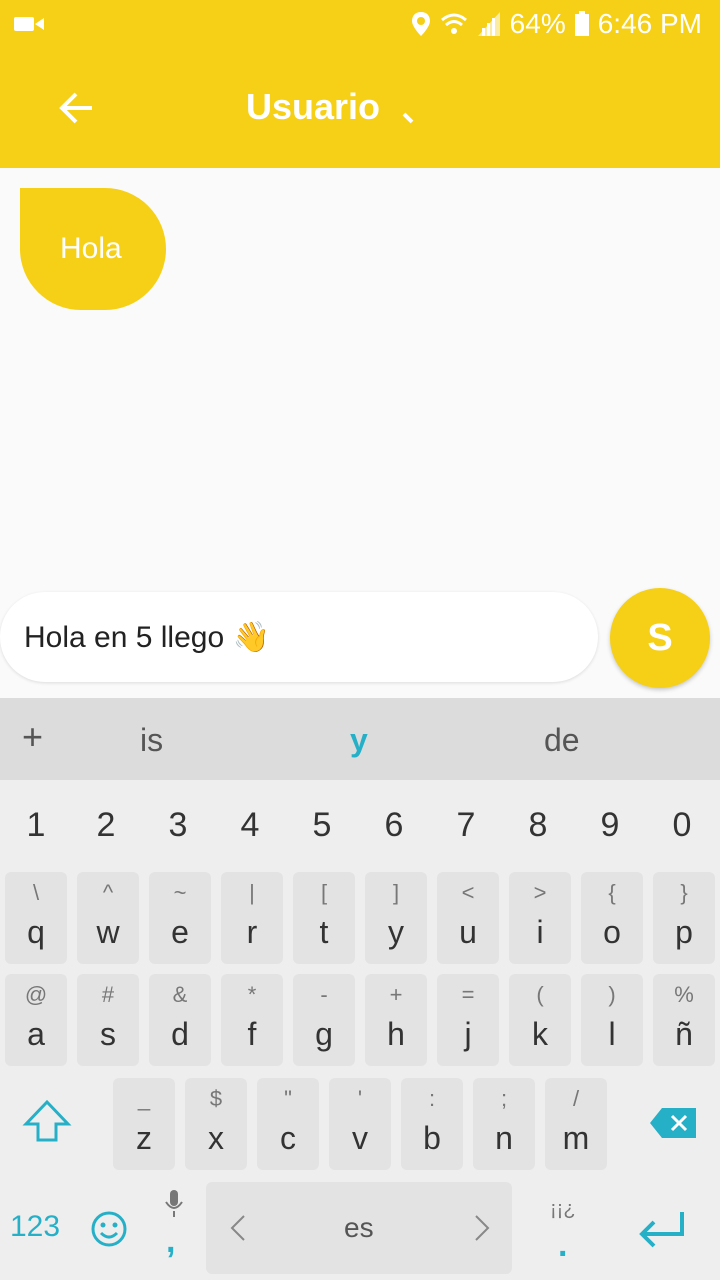 The width and height of the screenshot is (720, 1280). I want to click on punctuation-label: ¡¡¿, so click(563, 1209).